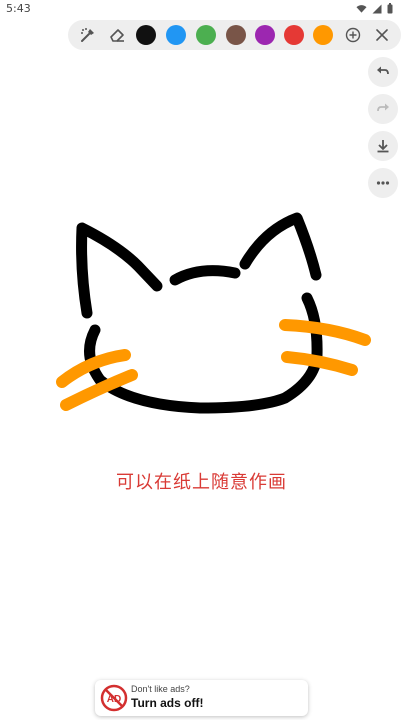  I want to click on ad-icon-text: AD, so click(114, 699).